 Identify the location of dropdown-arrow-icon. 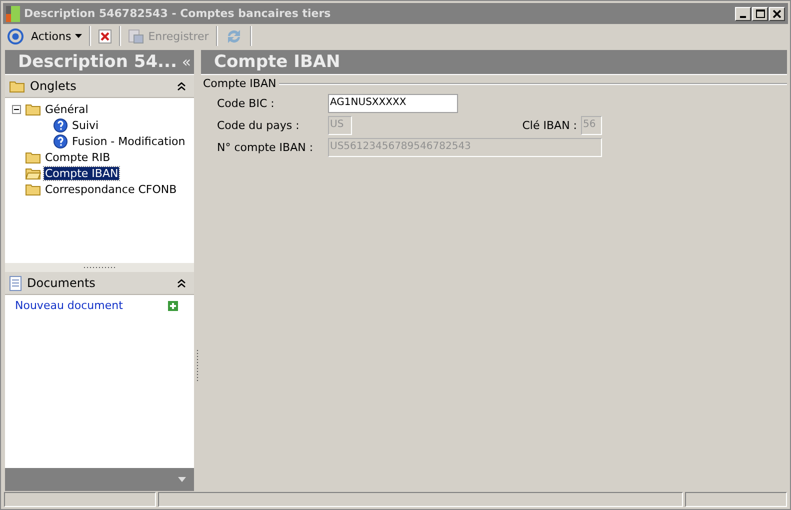
(182, 479).